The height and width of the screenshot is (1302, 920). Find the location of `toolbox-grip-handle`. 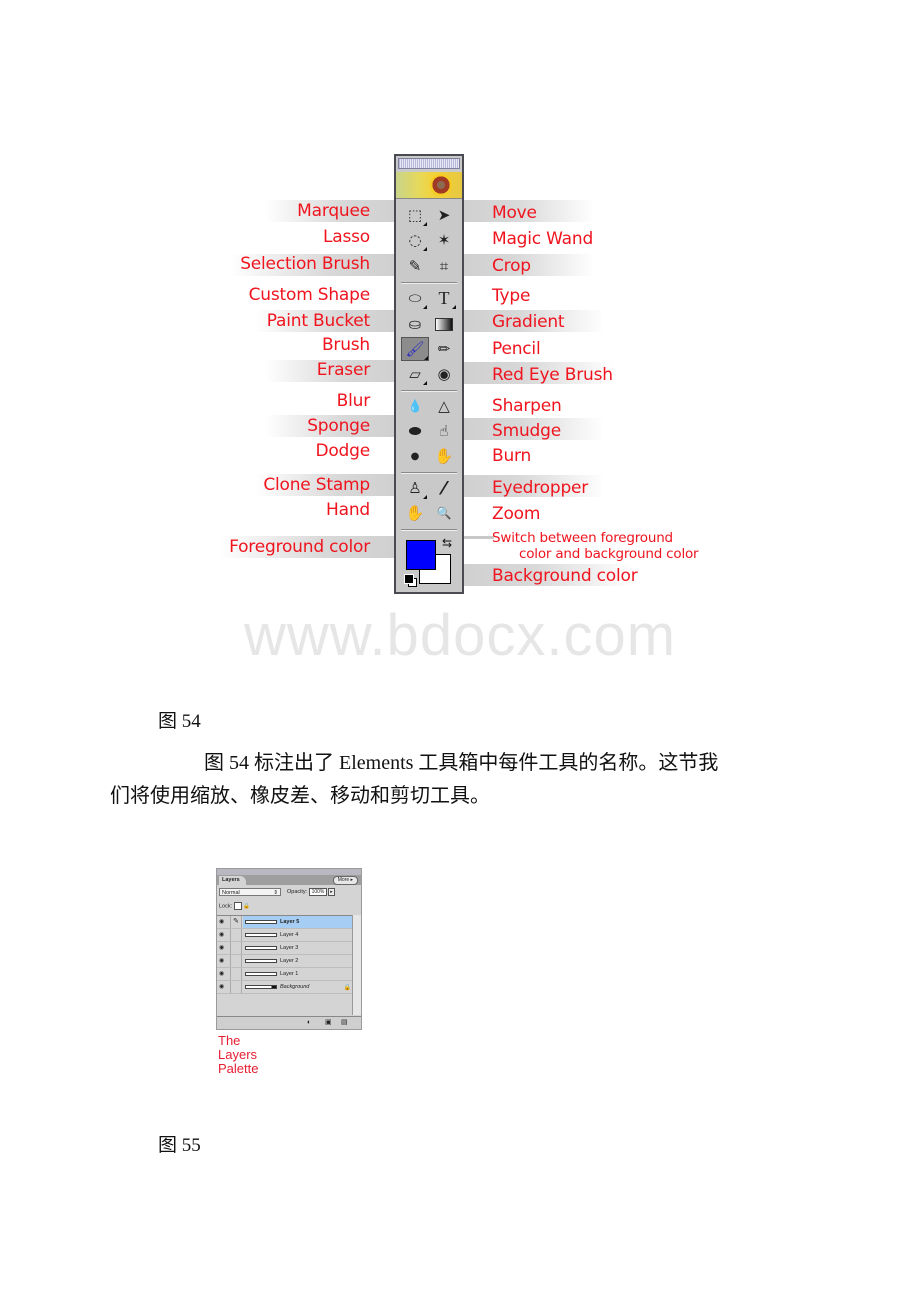

toolbox-grip-handle is located at coordinates (429, 163).